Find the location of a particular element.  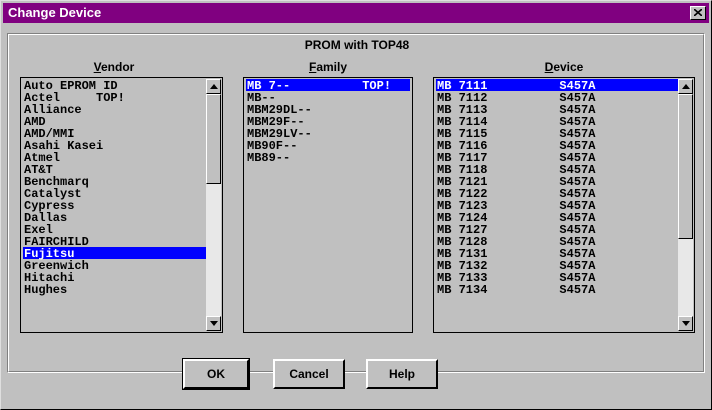

help-button: Help is located at coordinates (402, 374).